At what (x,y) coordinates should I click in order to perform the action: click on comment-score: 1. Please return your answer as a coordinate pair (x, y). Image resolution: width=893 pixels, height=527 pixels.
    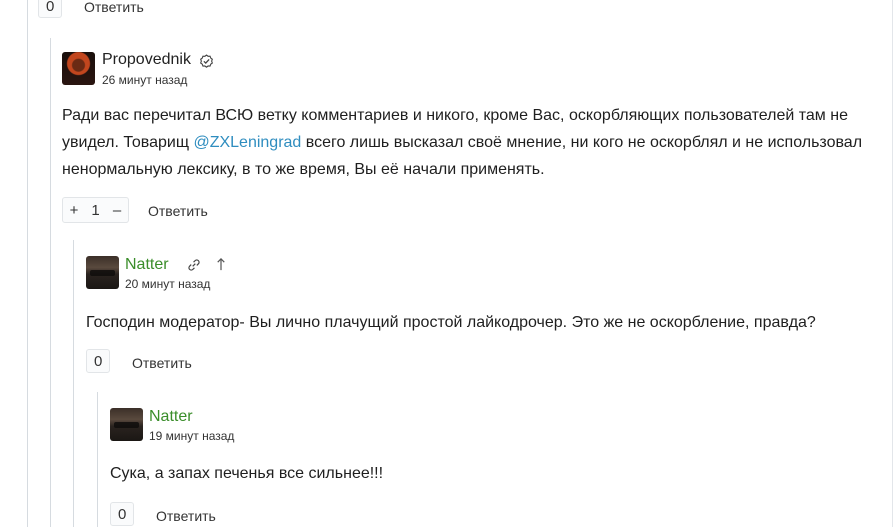
    Looking at the image, I should click on (95, 210).